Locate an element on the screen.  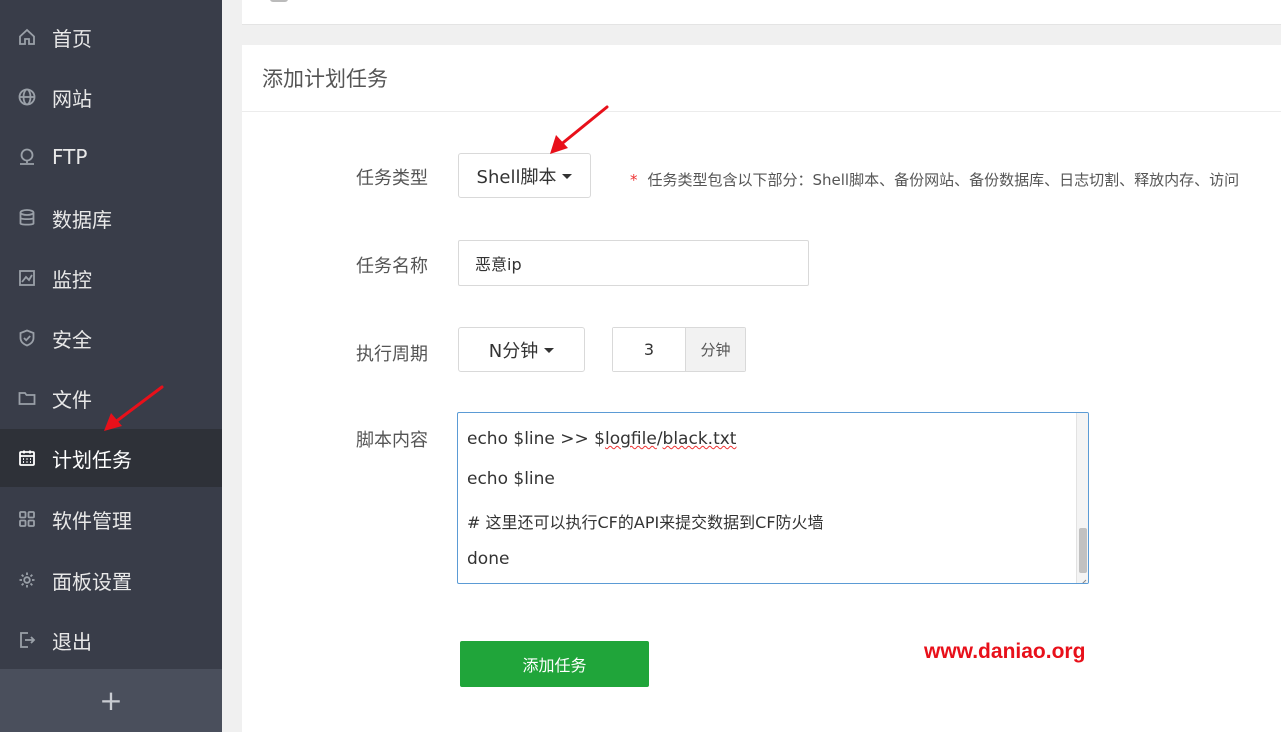
sidebar-item-label: 安全 is located at coordinates (72, 339).